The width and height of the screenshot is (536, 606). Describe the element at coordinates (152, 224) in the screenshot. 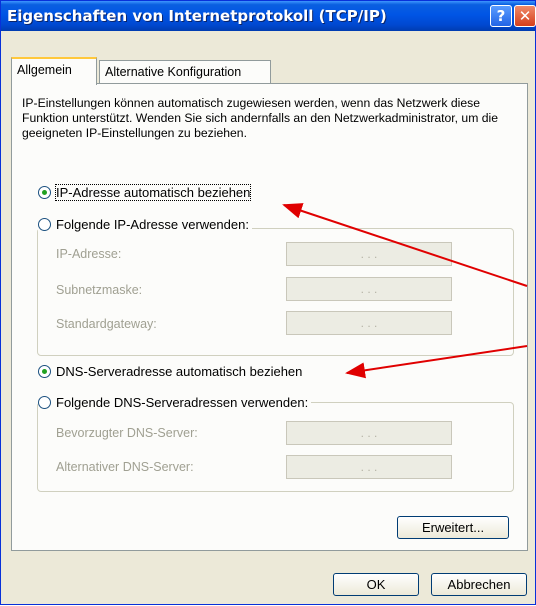

I see `ip-manual-label: Folgende IP-Adresse verwenden:` at that location.